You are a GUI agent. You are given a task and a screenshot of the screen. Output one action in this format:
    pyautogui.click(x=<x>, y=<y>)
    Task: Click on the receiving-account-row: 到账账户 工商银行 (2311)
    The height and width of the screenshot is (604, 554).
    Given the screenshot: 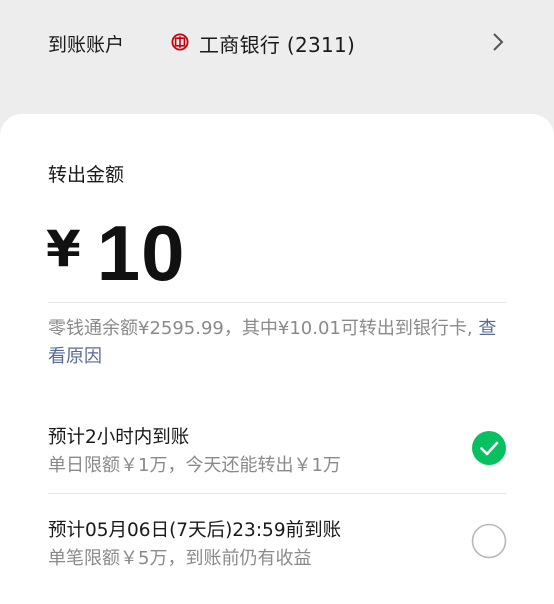 What is the action you would take?
    pyautogui.click(x=277, y=43)
    